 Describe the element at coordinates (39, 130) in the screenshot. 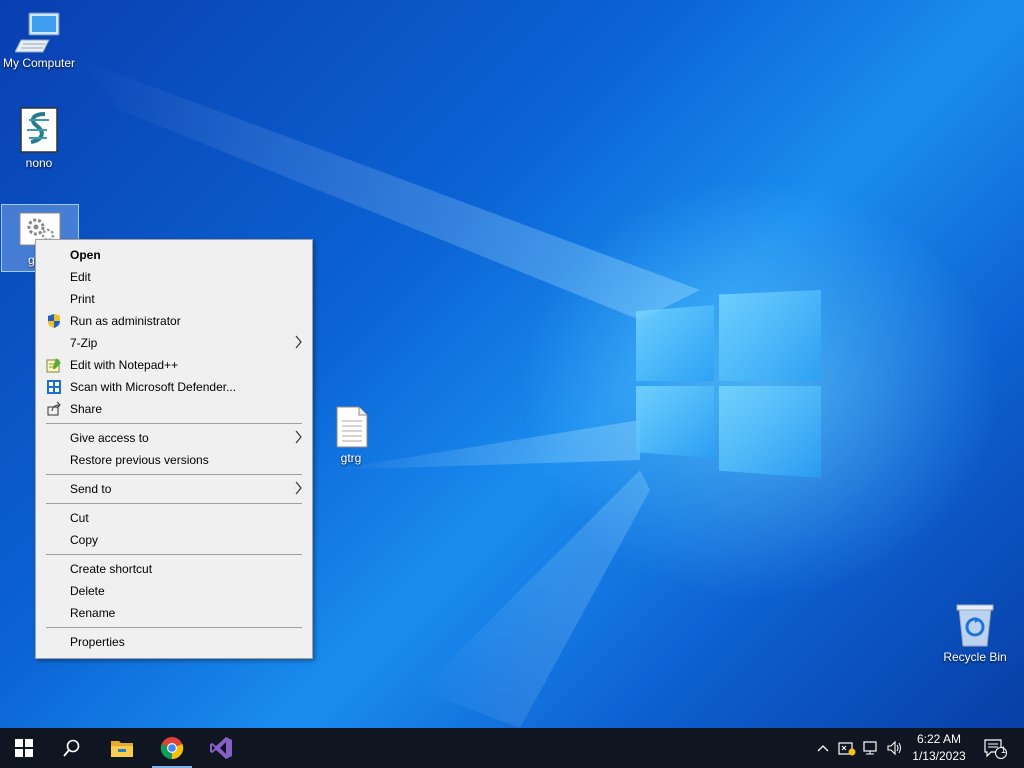

I see `script-file-icon` at that location.